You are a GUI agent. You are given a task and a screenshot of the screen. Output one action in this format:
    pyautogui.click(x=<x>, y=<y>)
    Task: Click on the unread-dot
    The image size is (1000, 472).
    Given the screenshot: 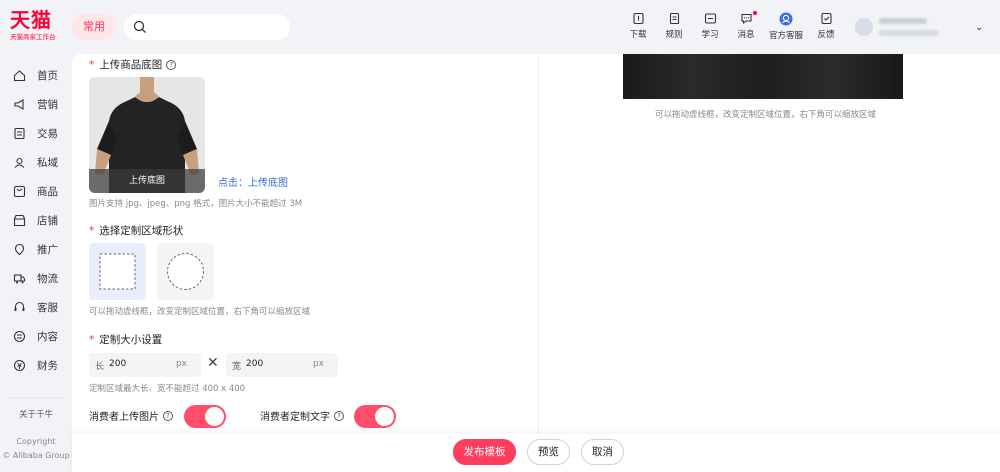 What is the action you would take?
    pyautogui.click(x=755, y=13)
    